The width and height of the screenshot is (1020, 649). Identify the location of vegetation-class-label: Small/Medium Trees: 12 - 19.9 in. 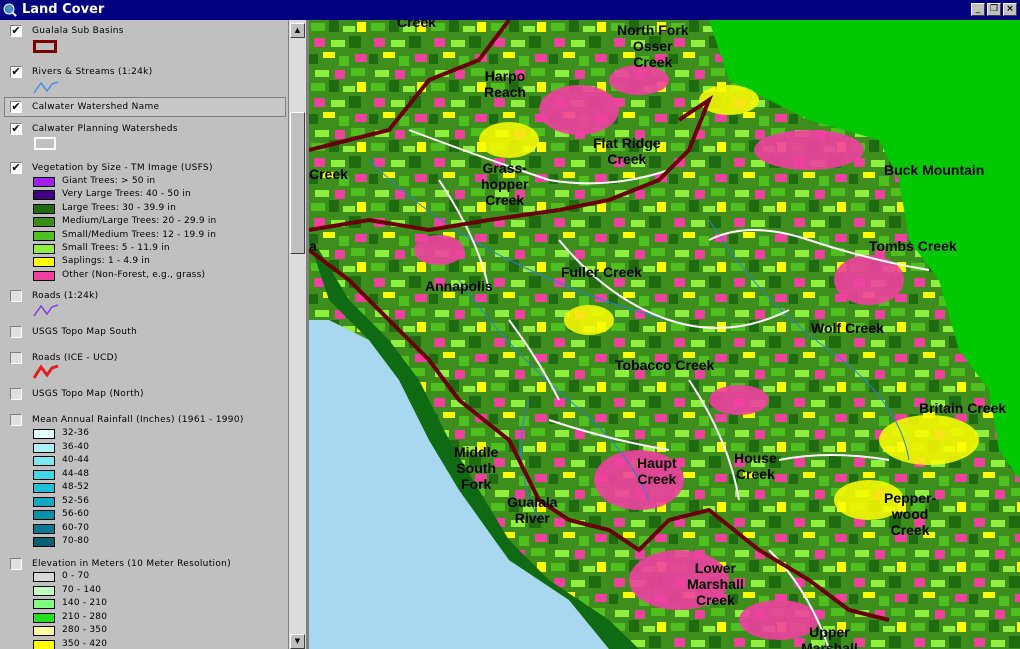
(139, 234).